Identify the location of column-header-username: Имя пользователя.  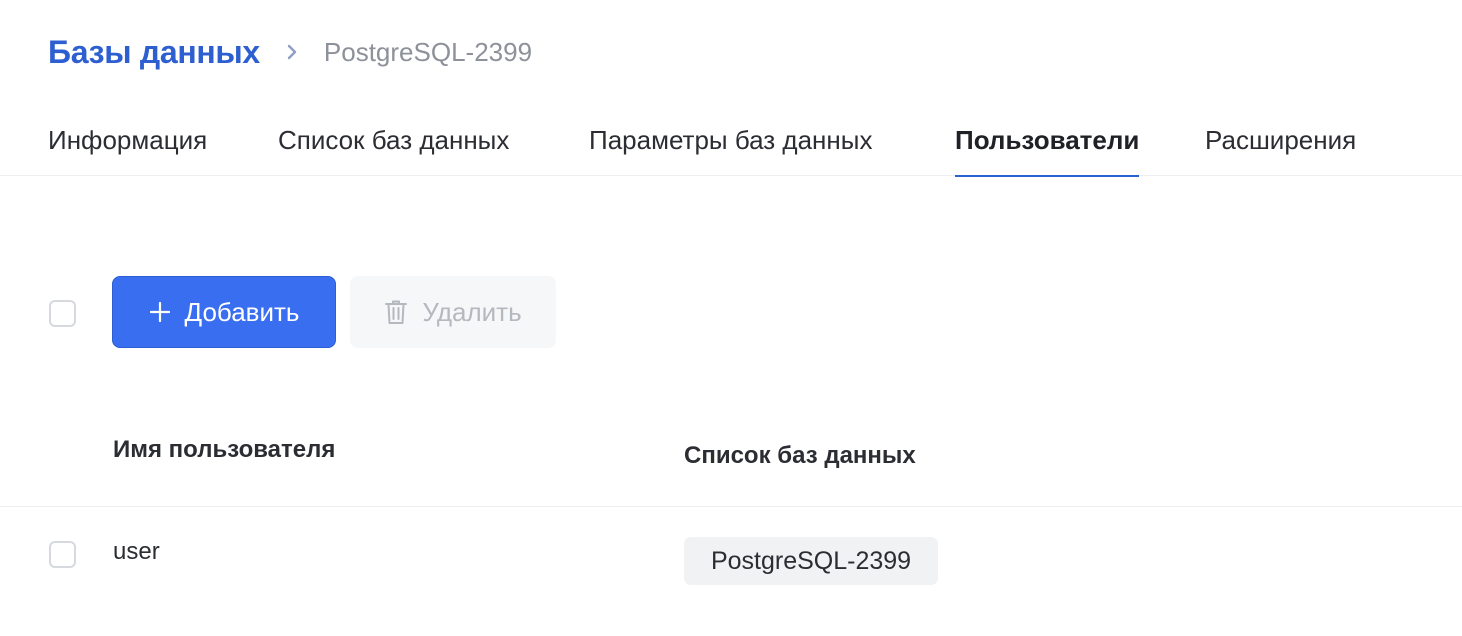
(224, 449).